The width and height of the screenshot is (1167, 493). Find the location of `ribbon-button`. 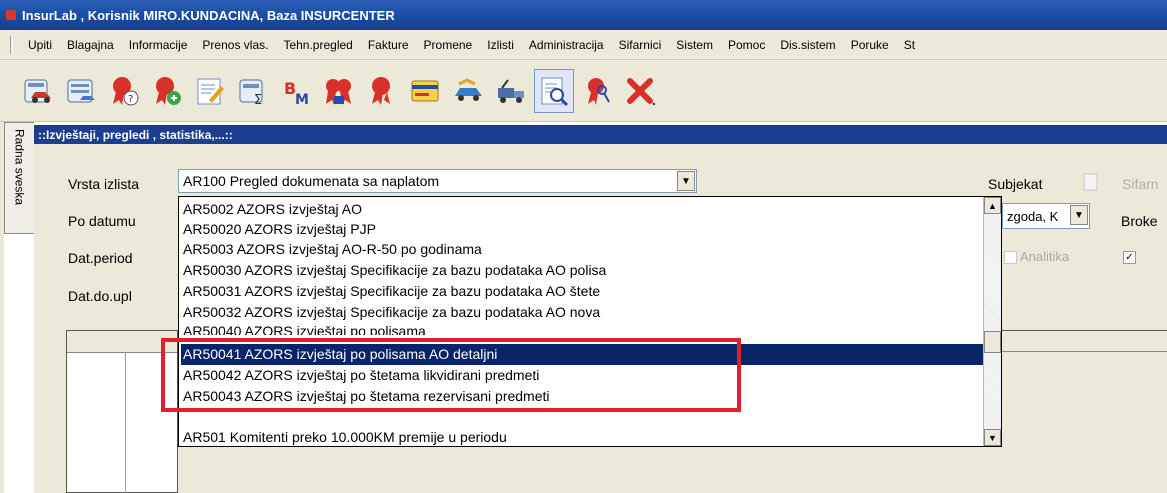

ribbon-button is located at coordinates (382, 91).